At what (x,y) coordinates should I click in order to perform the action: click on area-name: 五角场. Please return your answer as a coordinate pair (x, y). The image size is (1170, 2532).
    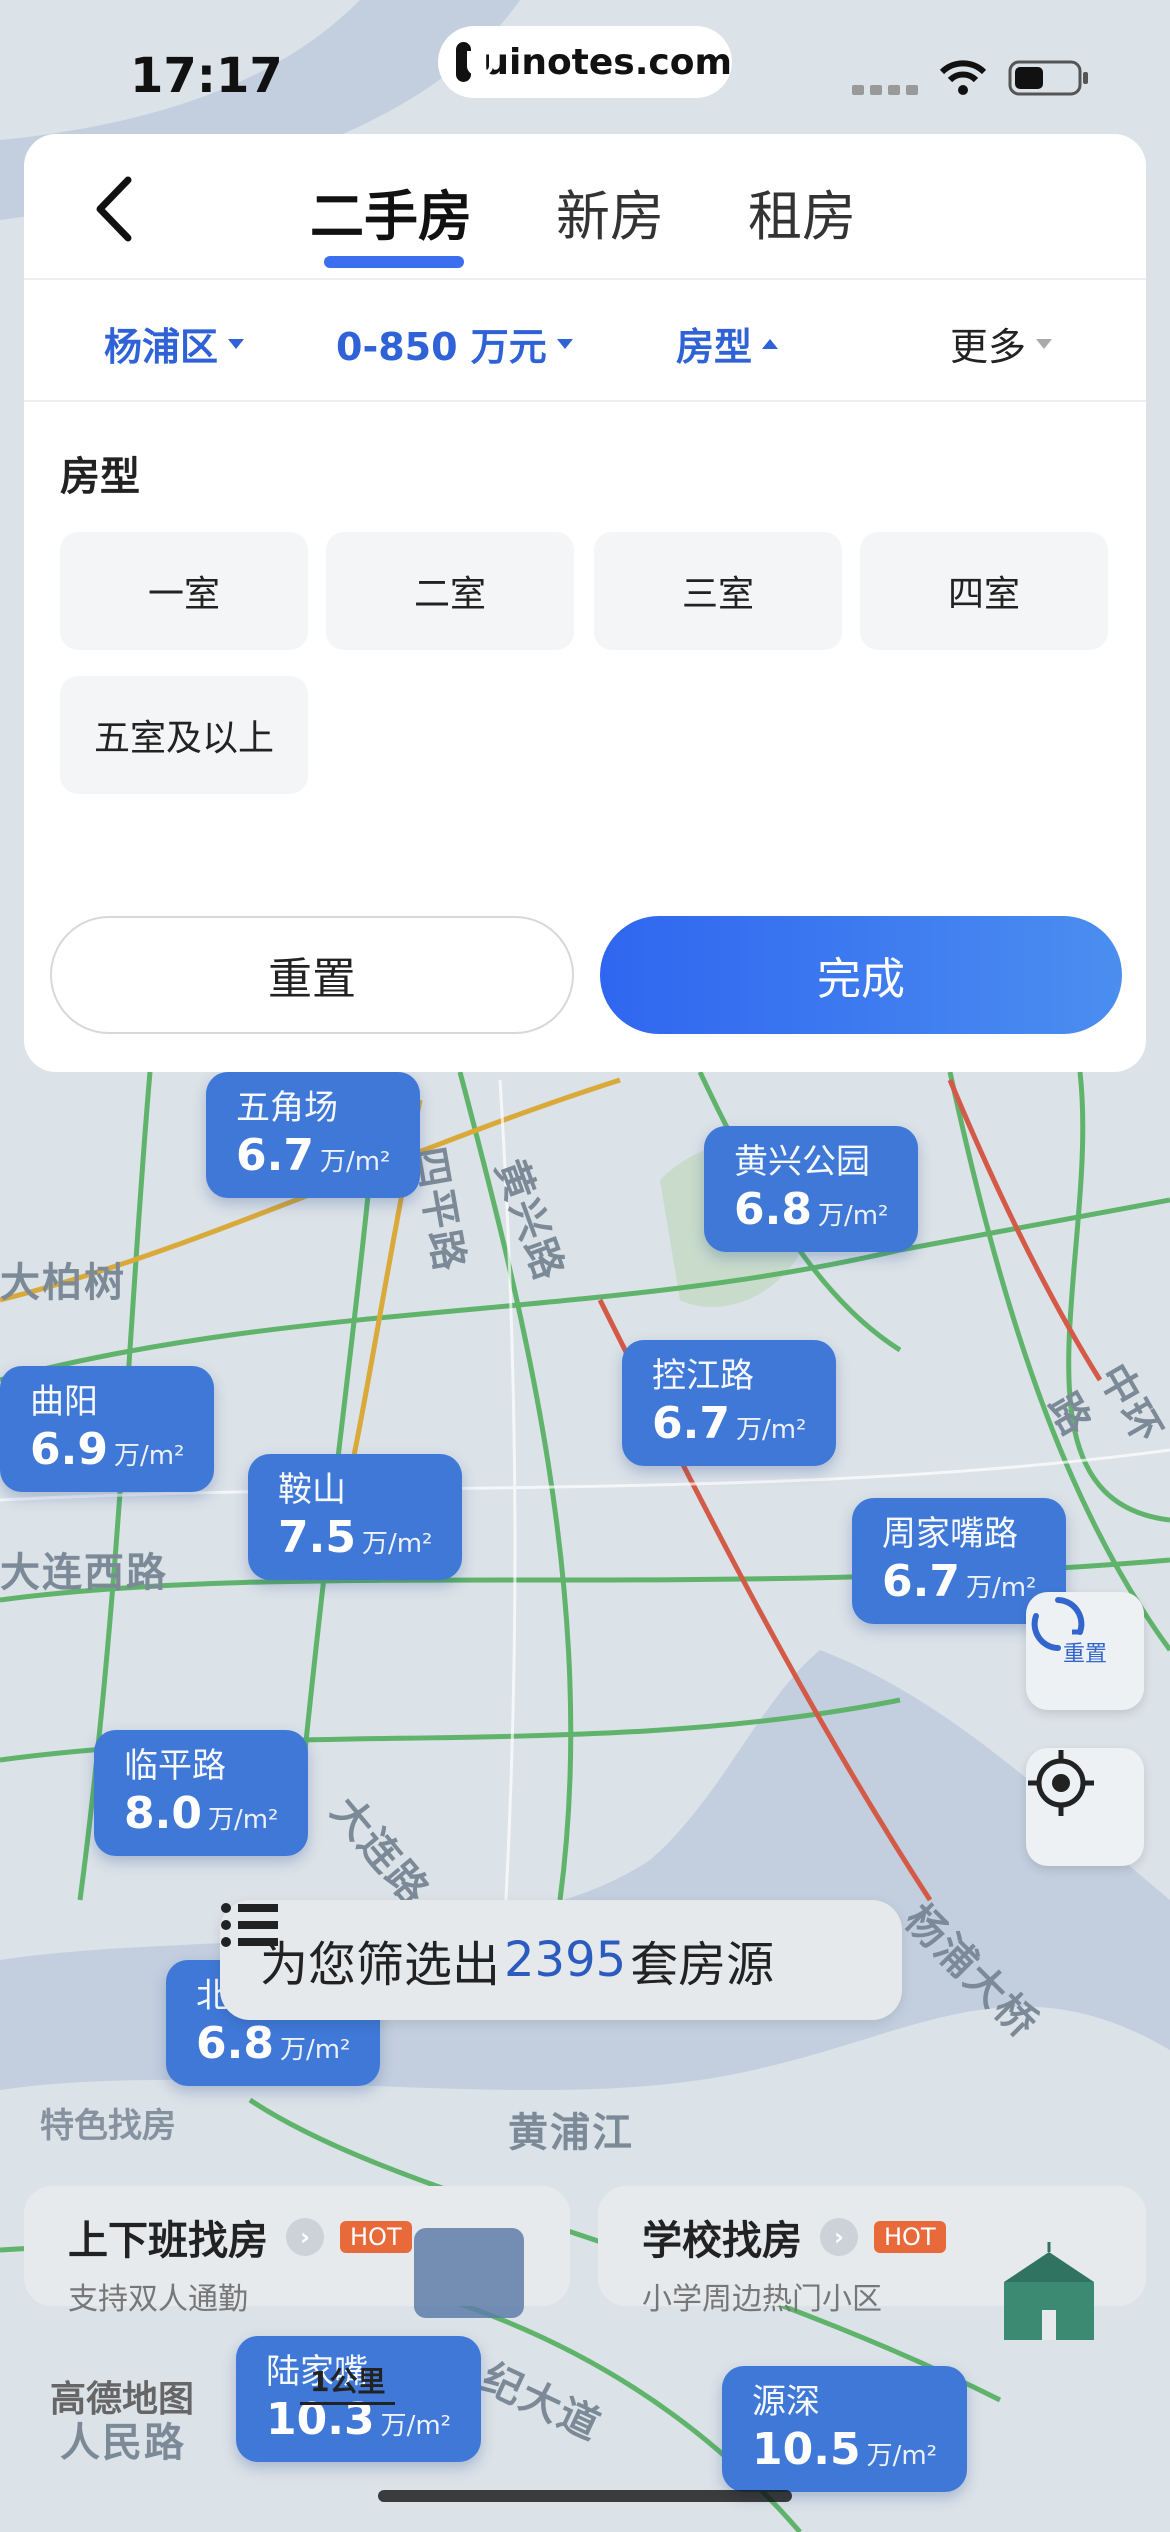
    Looking at the image, I should click on (287, 1108).